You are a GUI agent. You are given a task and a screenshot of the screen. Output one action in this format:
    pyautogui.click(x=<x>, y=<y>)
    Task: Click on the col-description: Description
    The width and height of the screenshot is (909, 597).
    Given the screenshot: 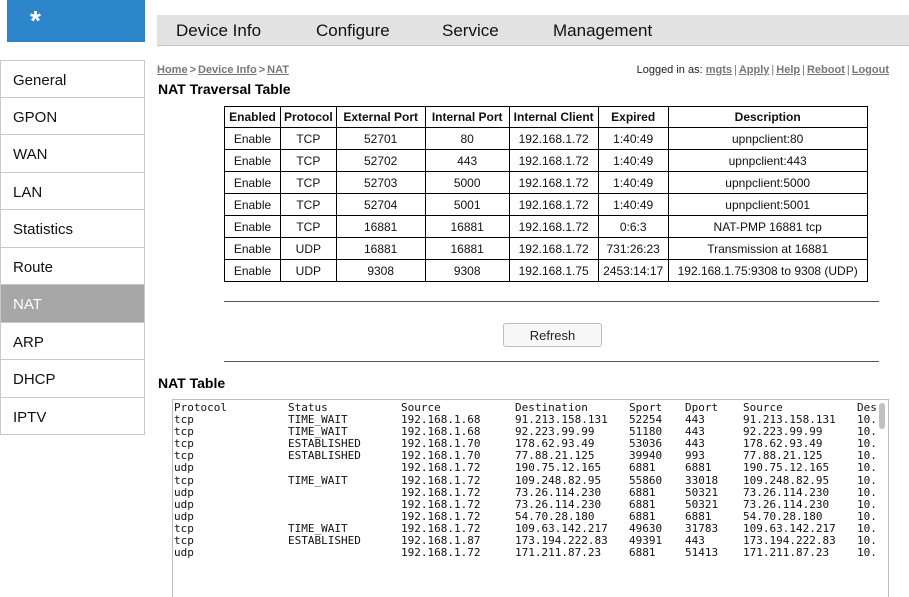 What is the action you would take?
    pyautogui.click(x=767, y=117)
    